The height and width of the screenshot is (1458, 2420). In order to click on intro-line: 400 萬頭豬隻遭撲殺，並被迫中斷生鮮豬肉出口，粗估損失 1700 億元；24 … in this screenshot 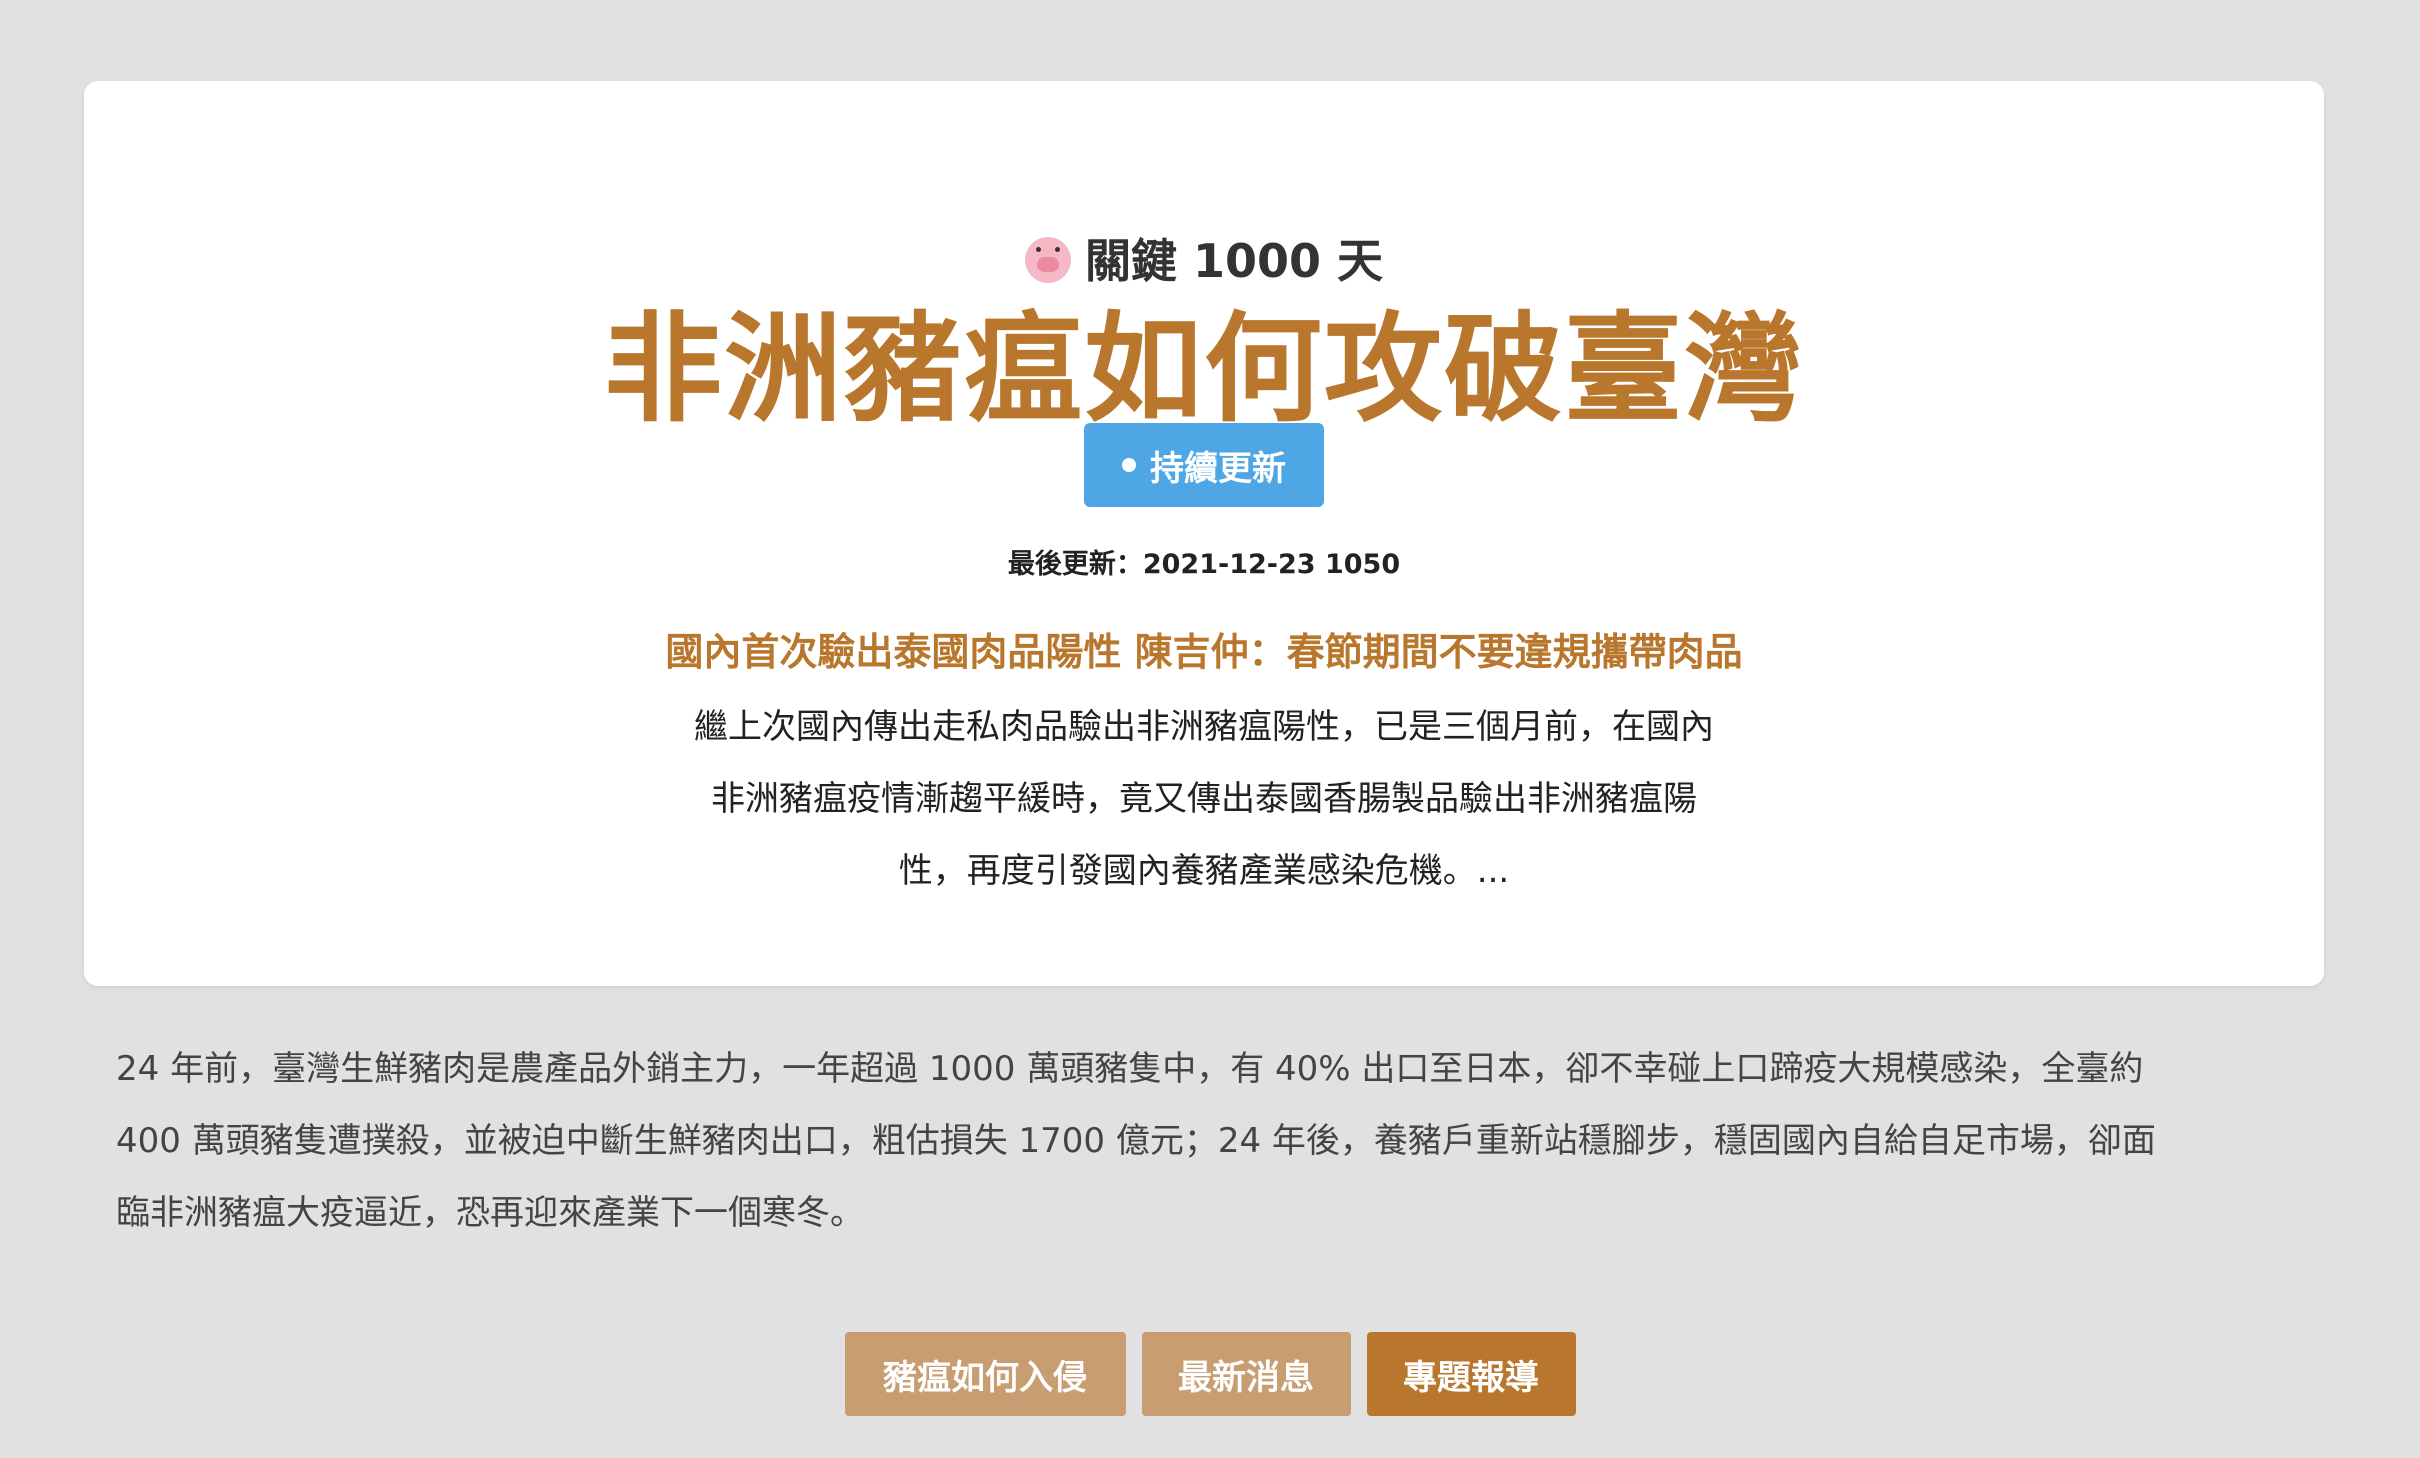, I will do `click(1136, 1141)`.